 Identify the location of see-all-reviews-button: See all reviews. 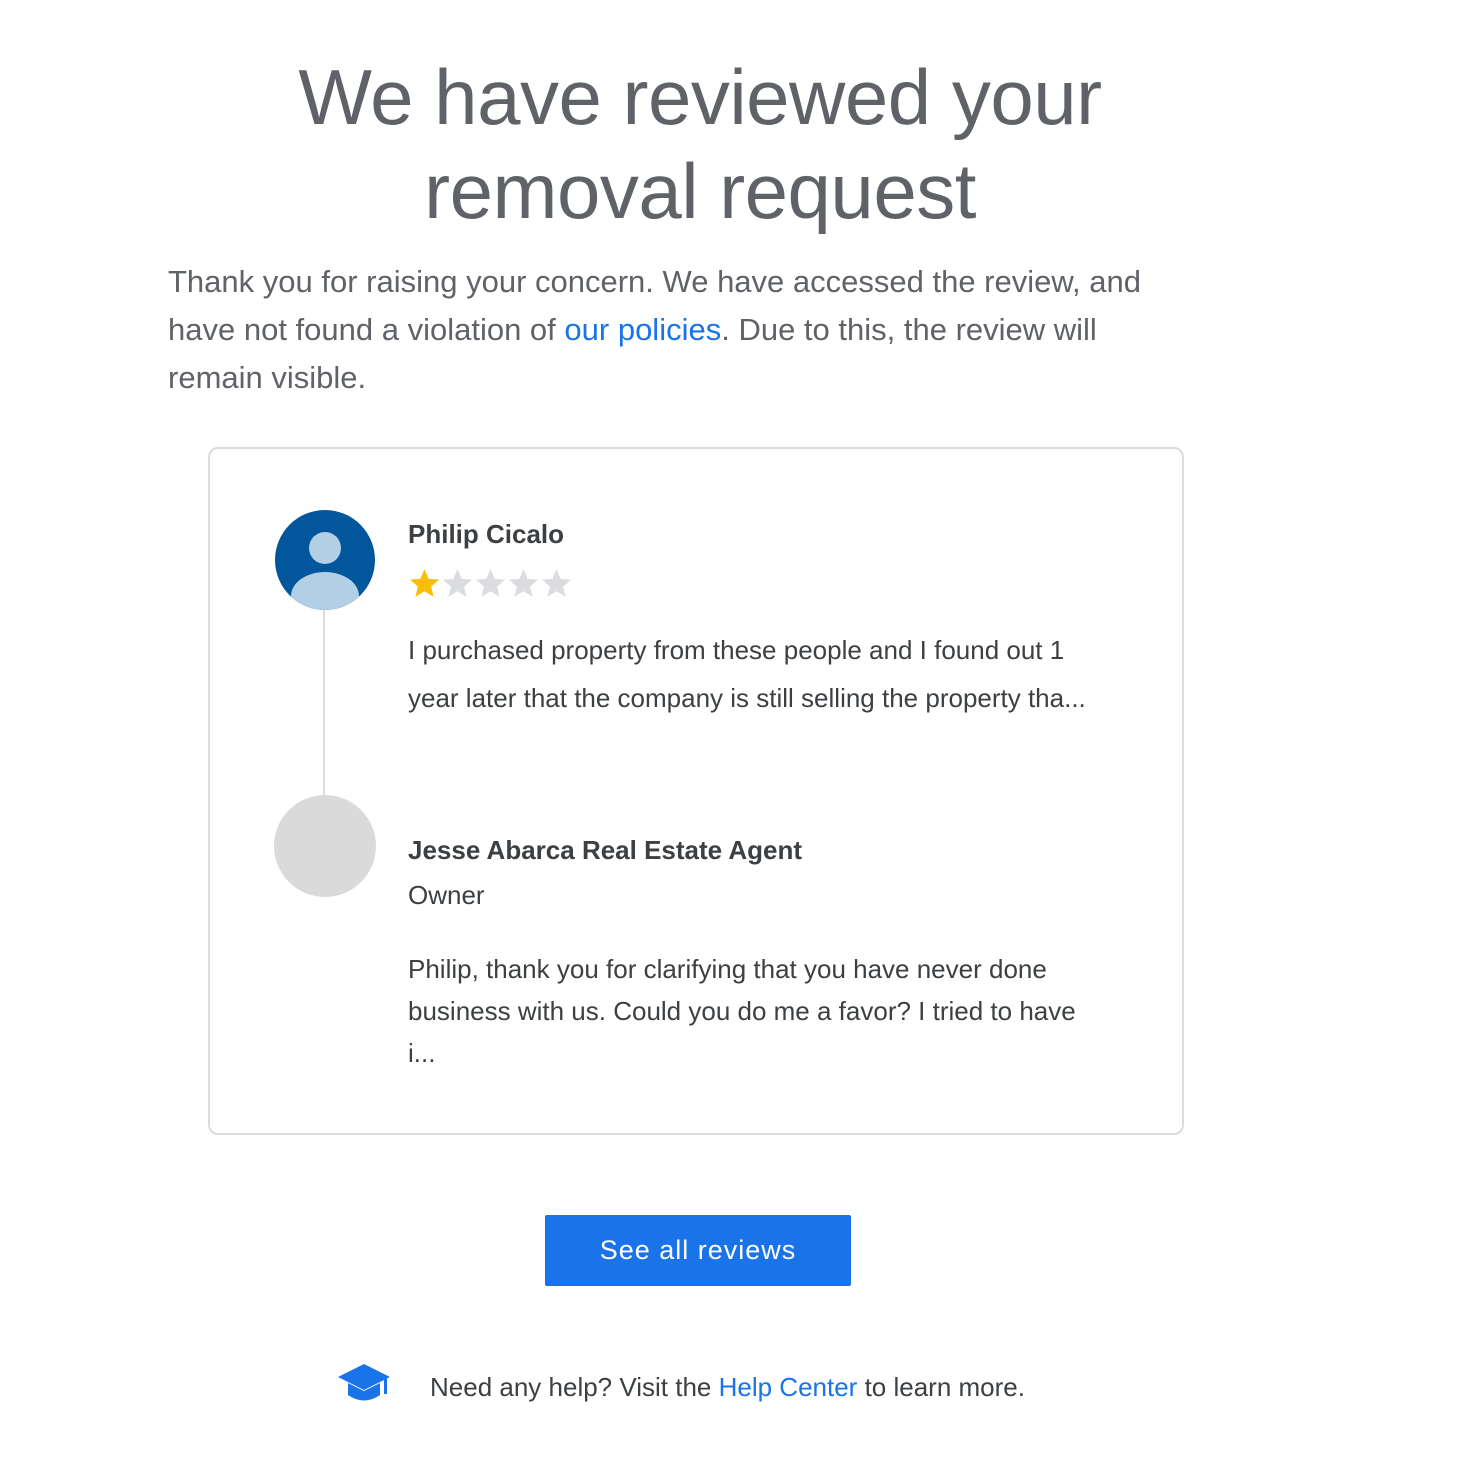
(698, 1250).